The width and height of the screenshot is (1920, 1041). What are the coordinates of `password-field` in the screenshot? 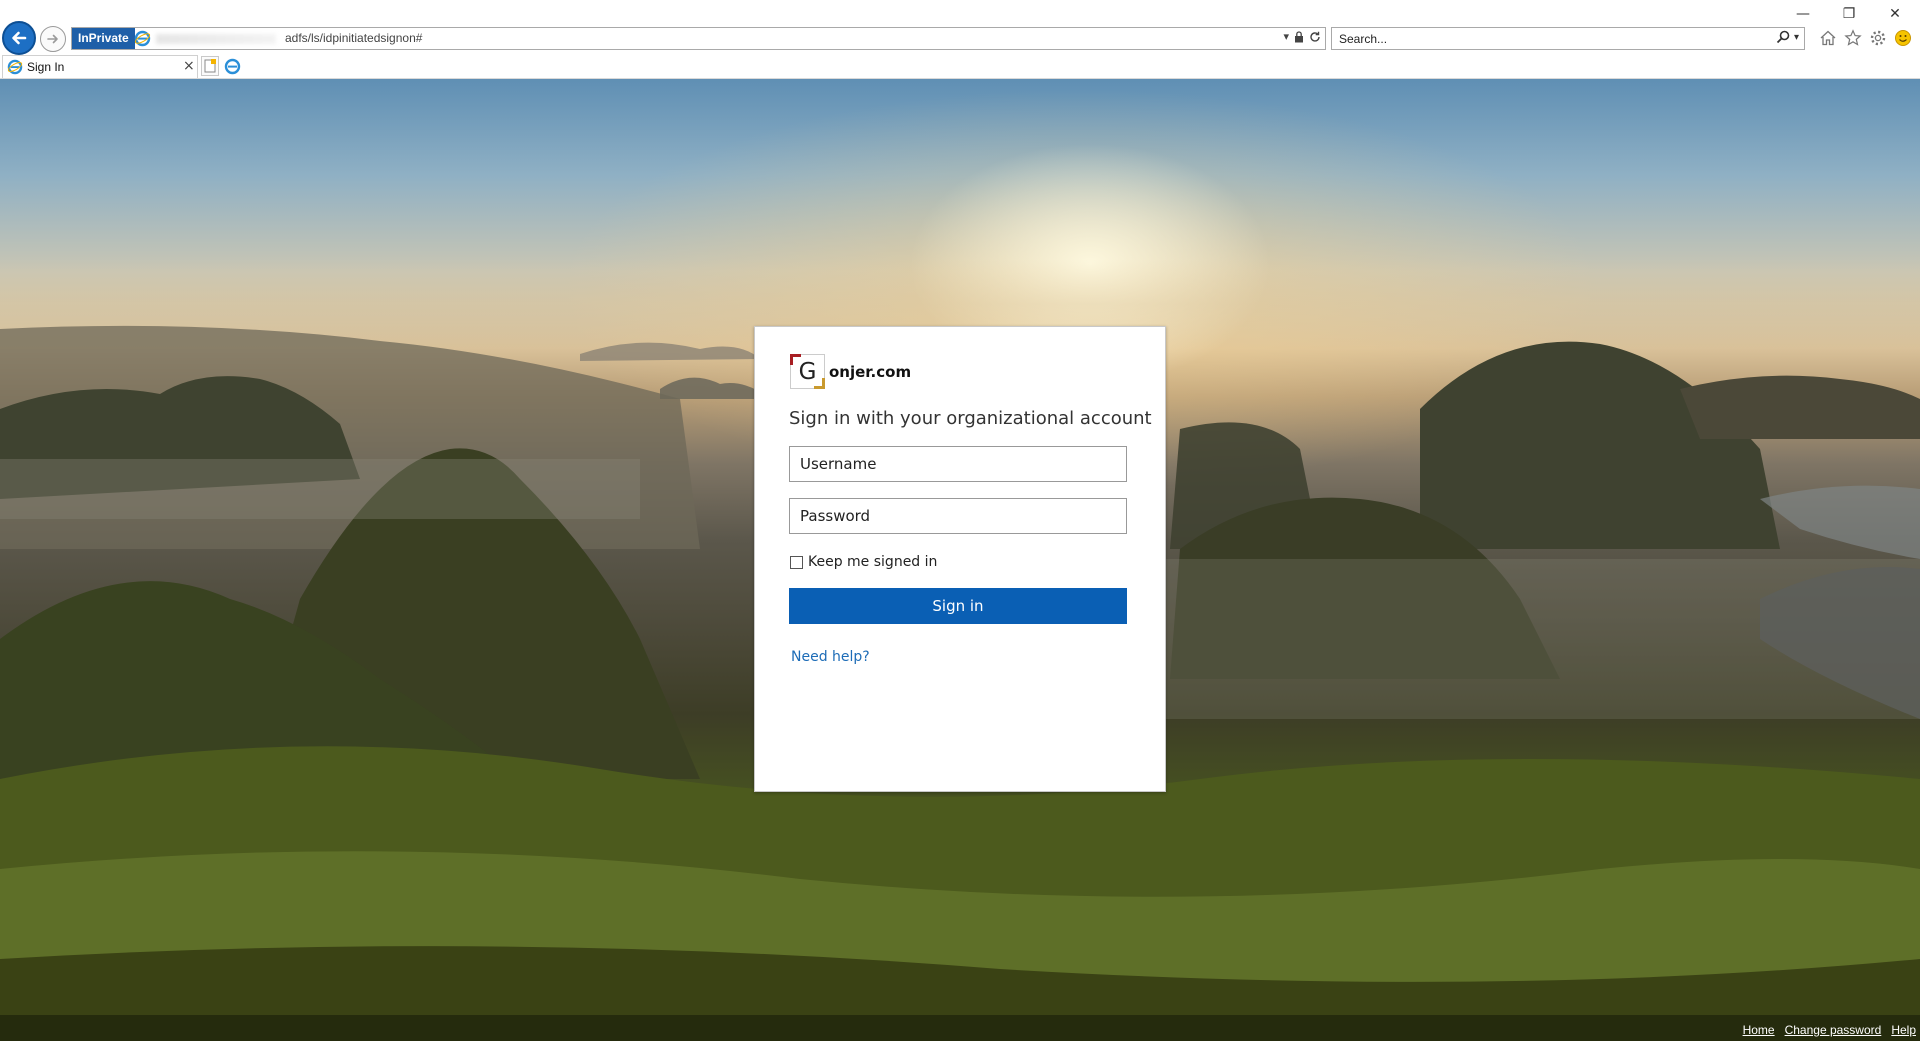 It's located at (958, 516).